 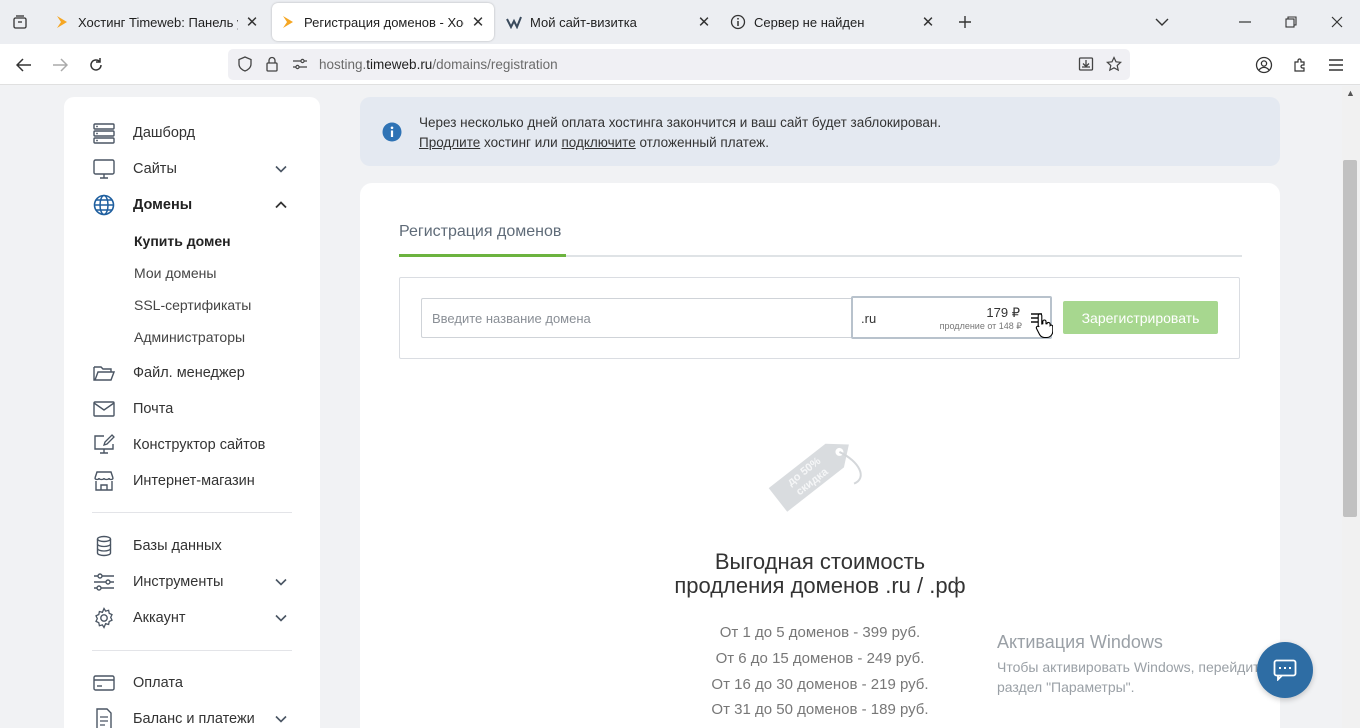 What do you see at coordinates (164, 133) in the screenshot?
I see `sidebar-item-label: Дашборд` at bounding box center [164, 133].